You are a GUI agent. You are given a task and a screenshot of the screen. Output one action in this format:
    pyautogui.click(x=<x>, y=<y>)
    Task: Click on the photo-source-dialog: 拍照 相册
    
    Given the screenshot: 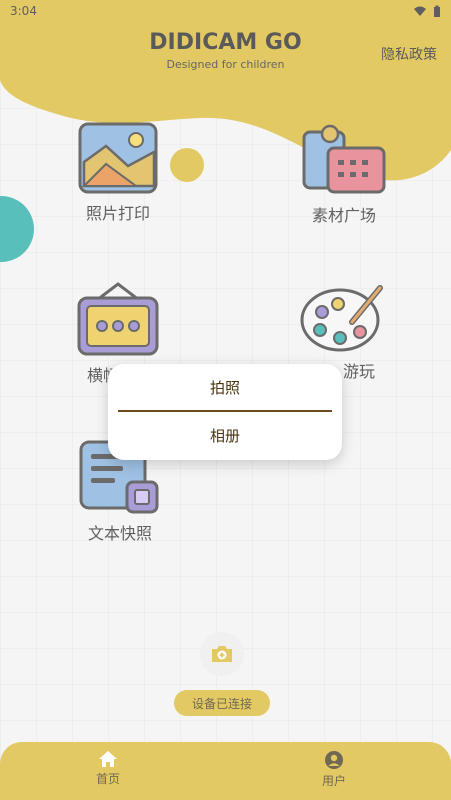 What is the action you would take?
    pyautogui.click(x=225, y=412)
    